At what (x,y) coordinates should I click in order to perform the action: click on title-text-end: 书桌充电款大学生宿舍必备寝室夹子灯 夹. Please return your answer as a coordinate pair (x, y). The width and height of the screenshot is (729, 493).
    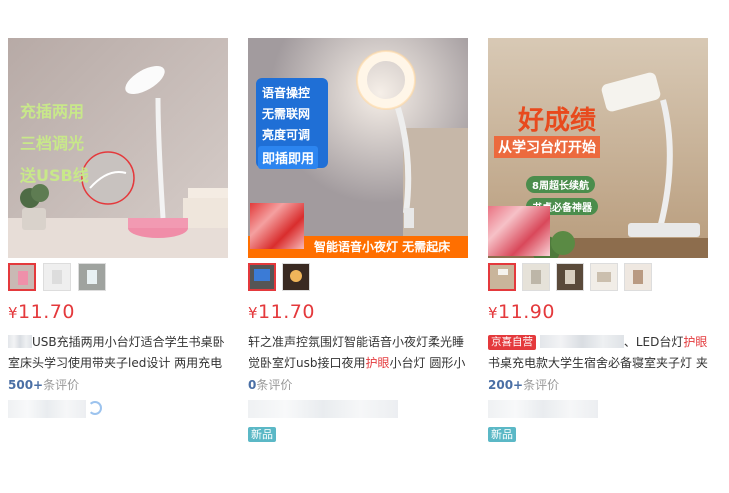
    Looking at the image, I should click on (598, 363).